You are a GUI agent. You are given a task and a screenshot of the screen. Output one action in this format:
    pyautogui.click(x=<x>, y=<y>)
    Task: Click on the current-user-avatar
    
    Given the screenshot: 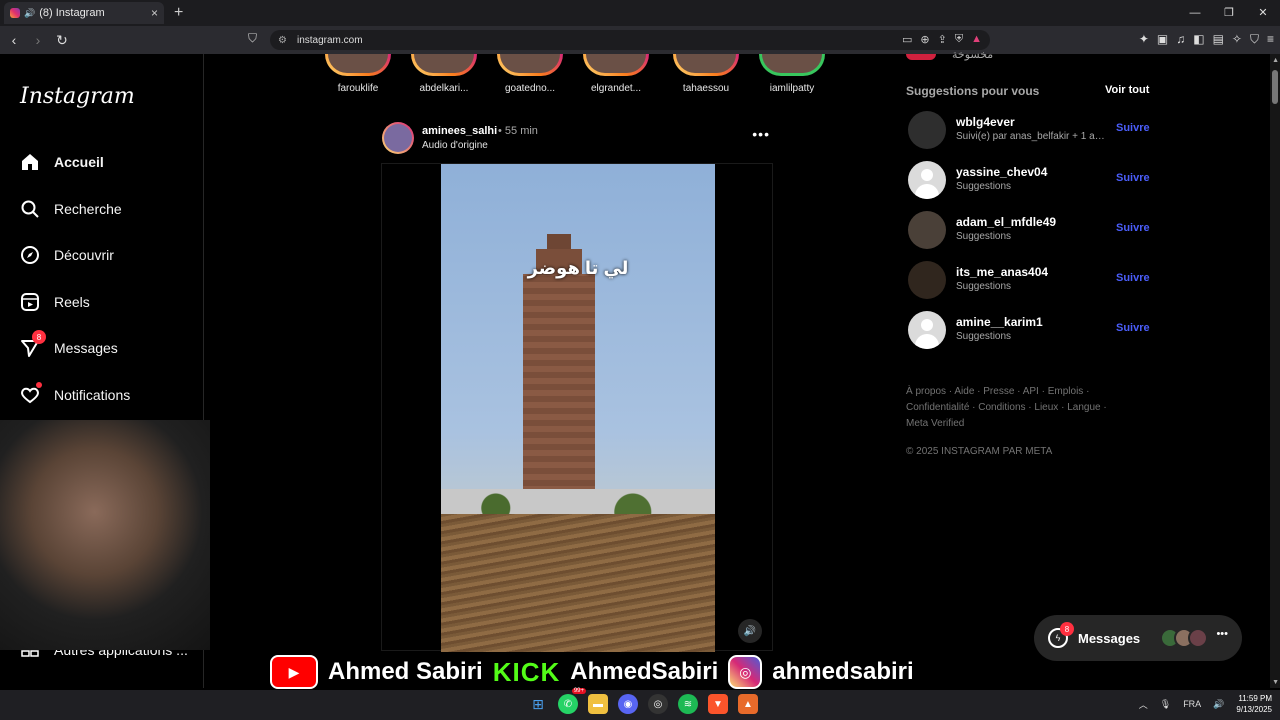 What is the action you would take?
    pyautogui.click(x=921, y=57)
    